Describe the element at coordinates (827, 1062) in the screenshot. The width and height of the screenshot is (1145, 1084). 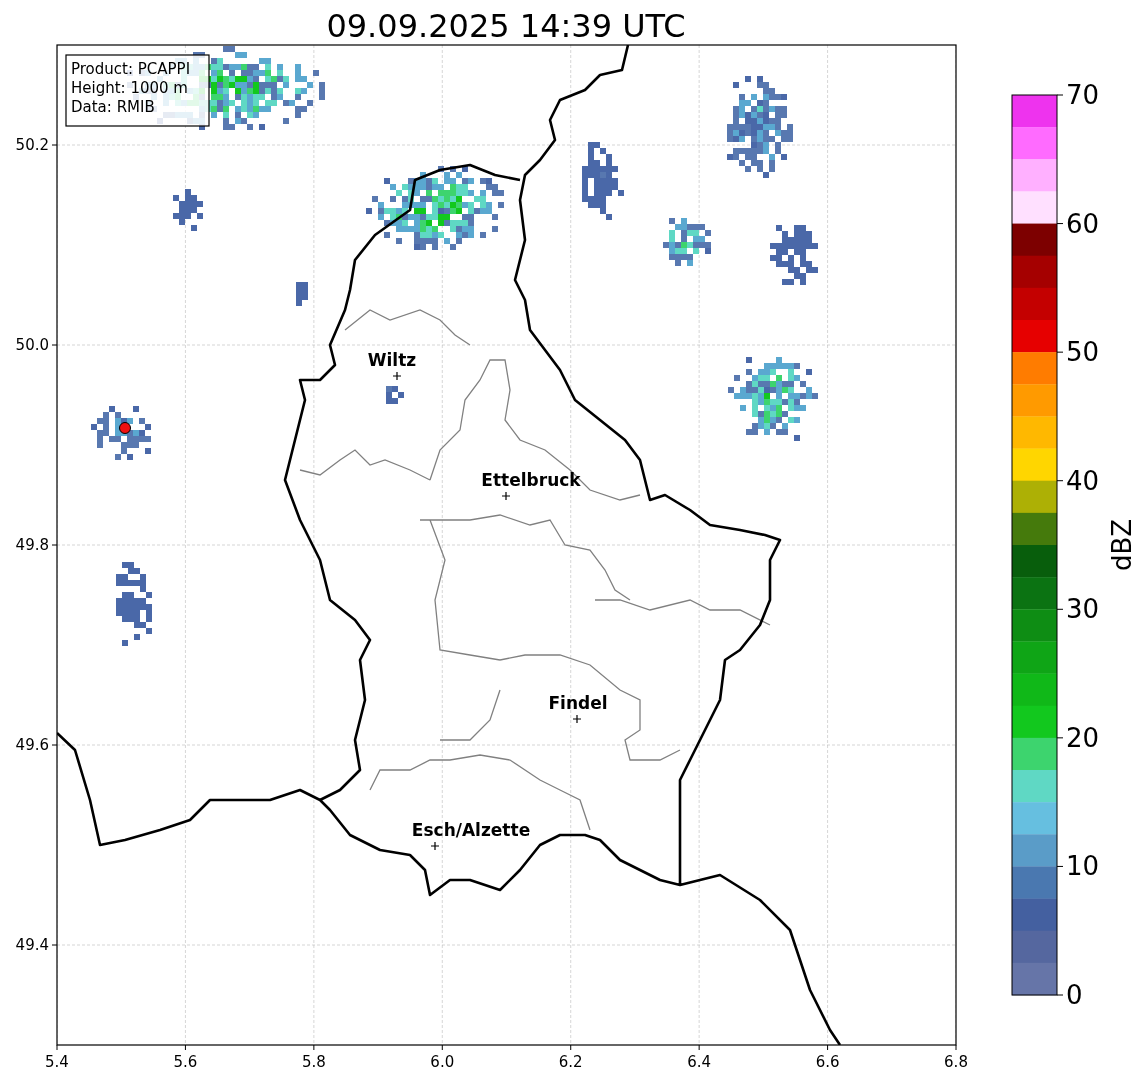
I see `axis-tick-label: 6.6` at that location.